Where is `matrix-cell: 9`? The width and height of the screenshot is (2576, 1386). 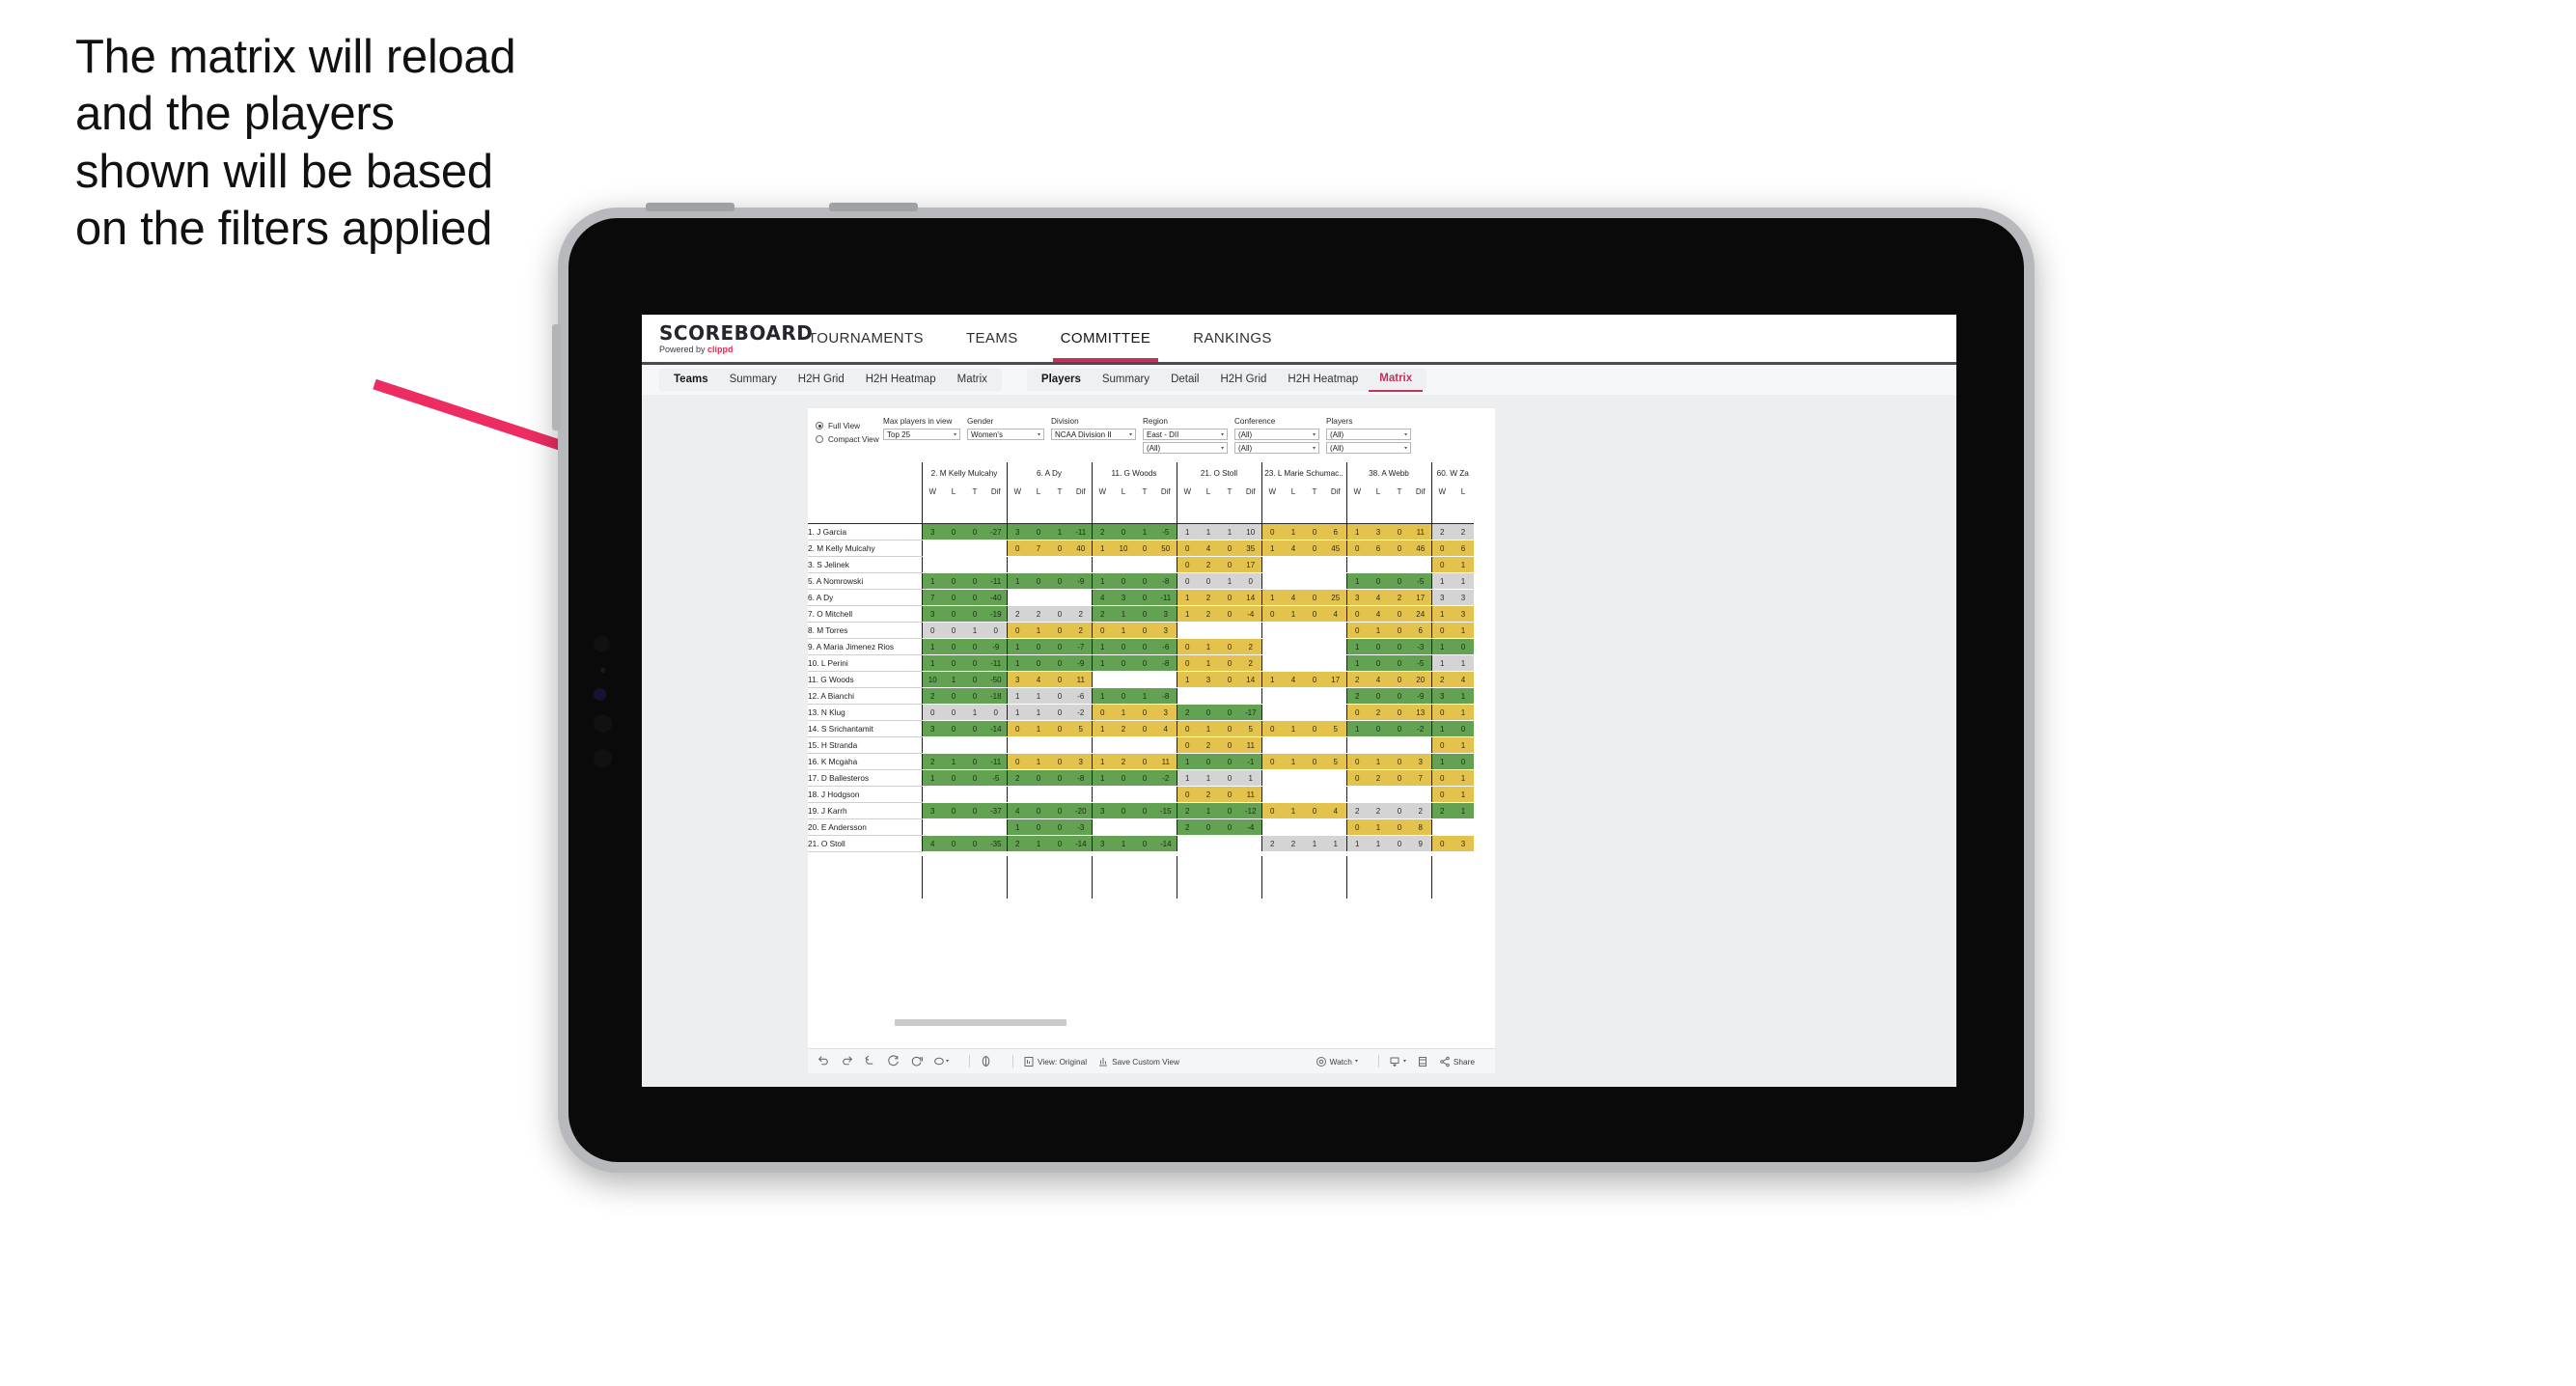 matrix-cell: 9 is located at coordinates (1420, 843).